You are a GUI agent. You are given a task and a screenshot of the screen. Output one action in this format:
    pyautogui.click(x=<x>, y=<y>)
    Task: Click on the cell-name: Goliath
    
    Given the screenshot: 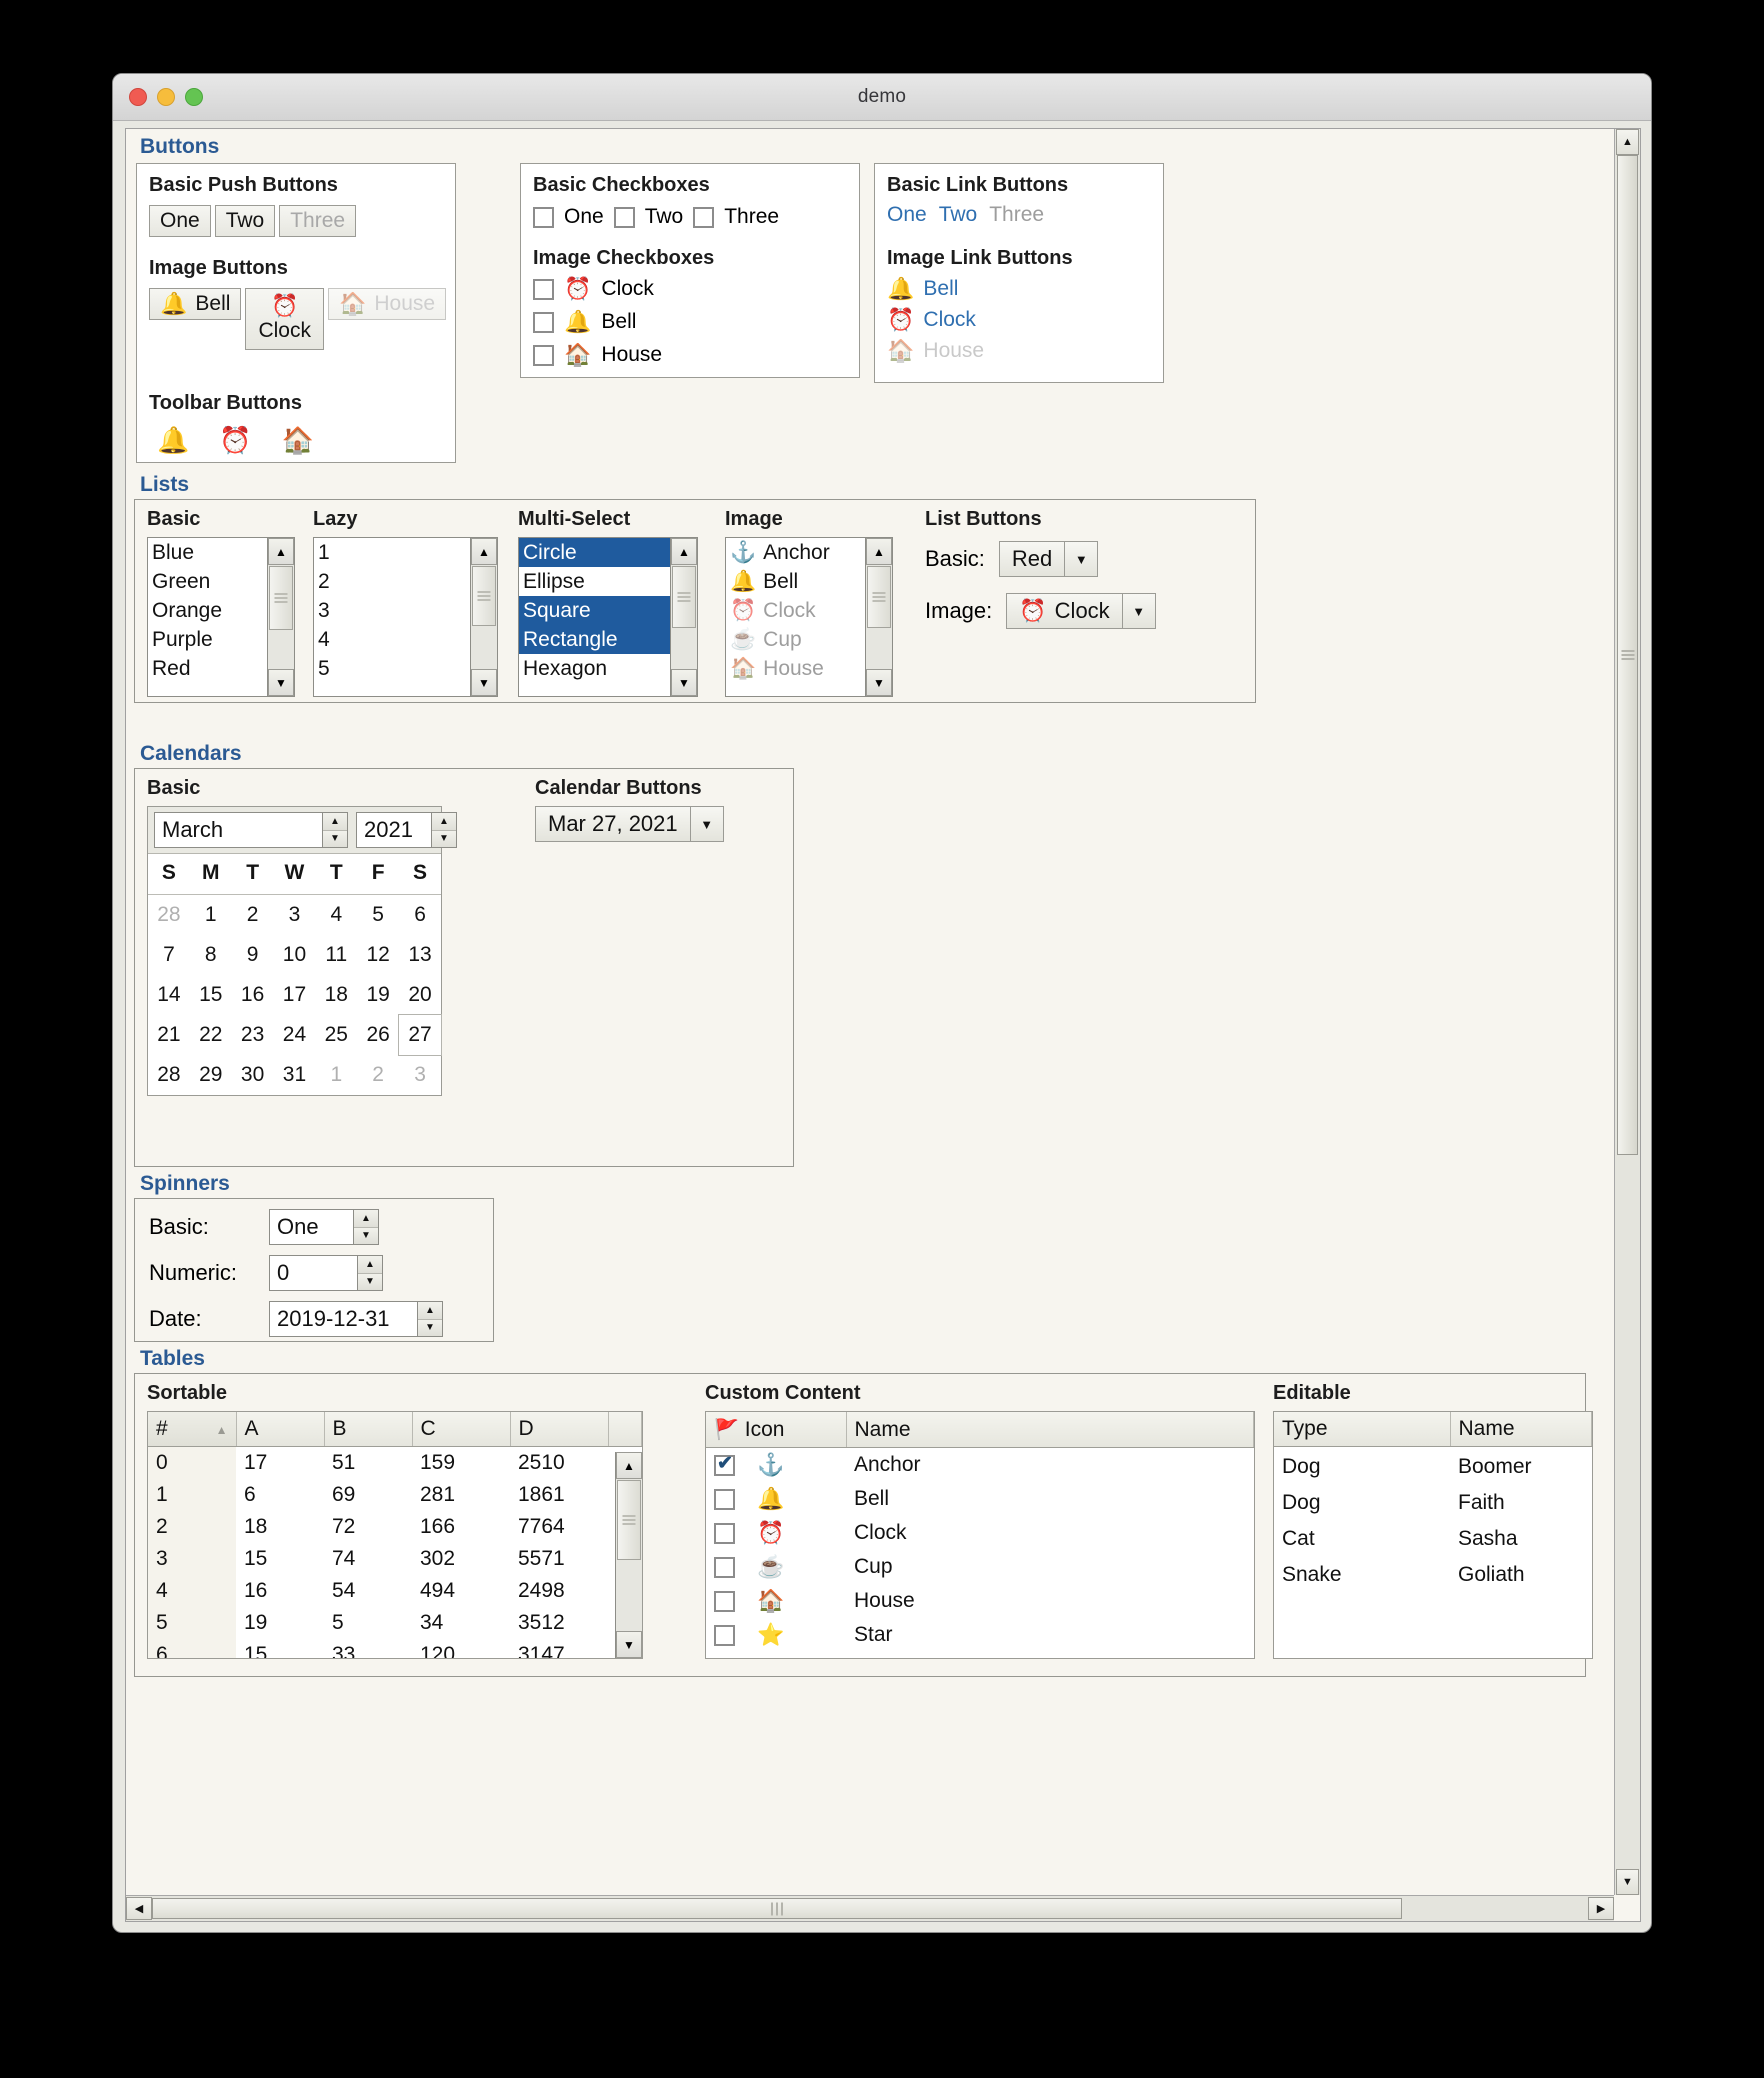 What is the action you would take?
    pyautogui.click(x=1521, y=1573)
    